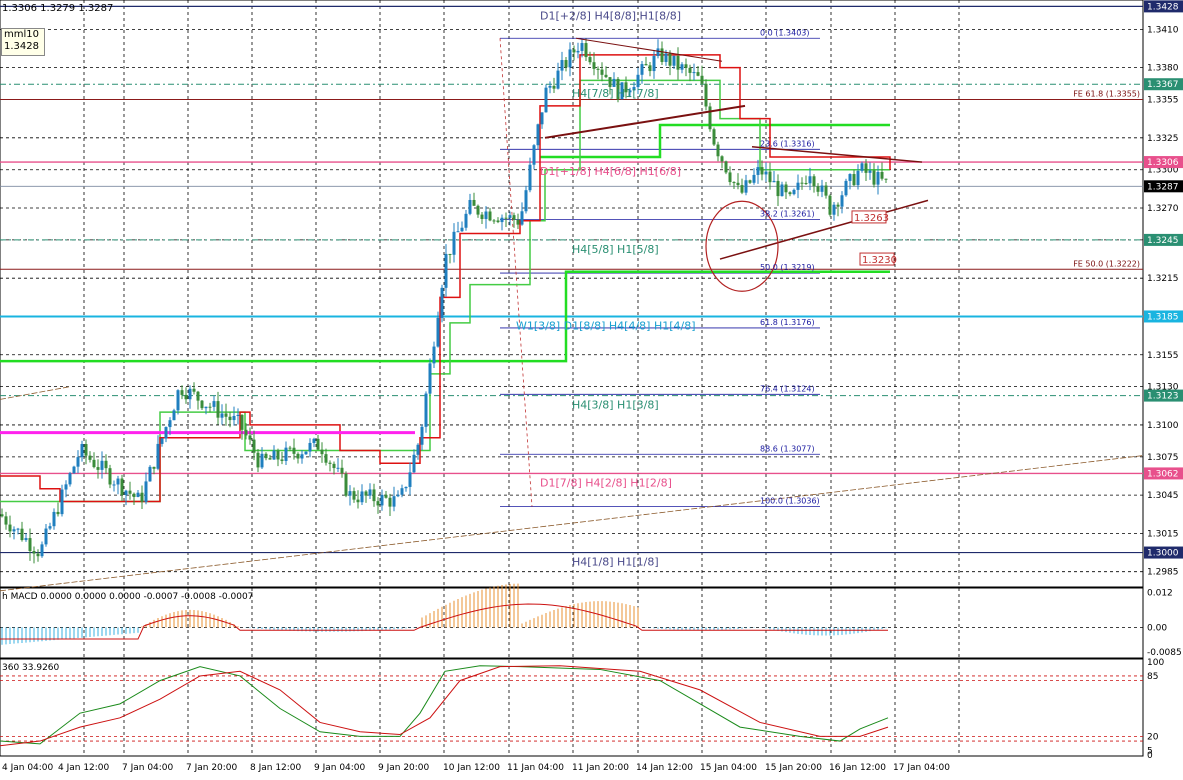  Describe the element at coordinates (1106, 94) in the screenshot. I see `fe-label: FE 61.8 (1.3355)` at that location.